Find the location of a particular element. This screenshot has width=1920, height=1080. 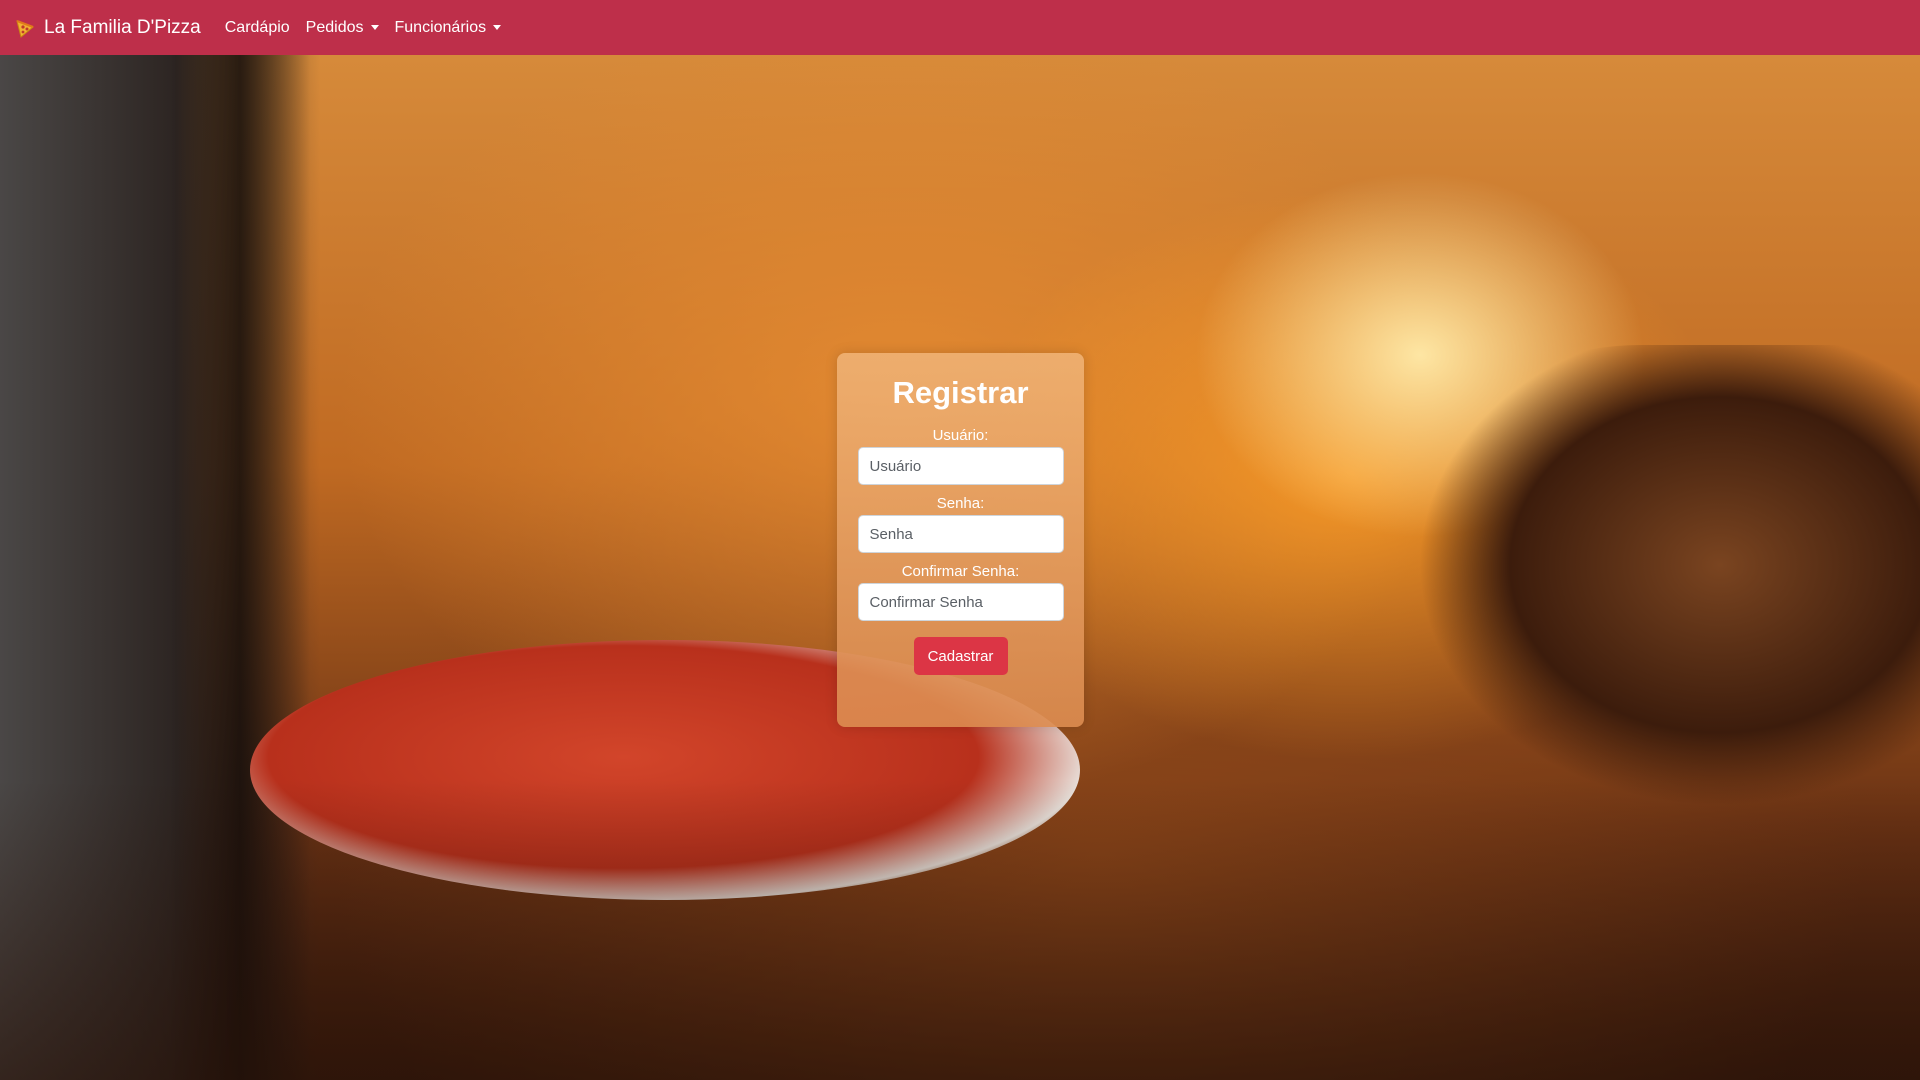

username-label: Usuário: is located at coordinates (960, 435).